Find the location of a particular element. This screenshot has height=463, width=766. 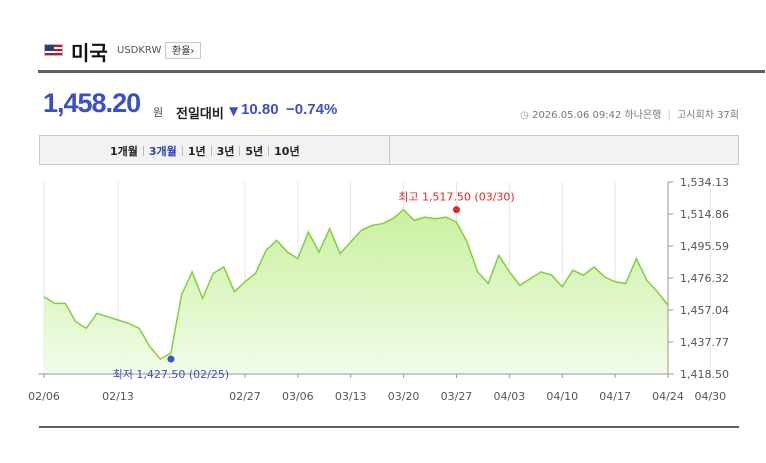

y-tick-label: 1,534.13 is located at coordinates (704, 182).